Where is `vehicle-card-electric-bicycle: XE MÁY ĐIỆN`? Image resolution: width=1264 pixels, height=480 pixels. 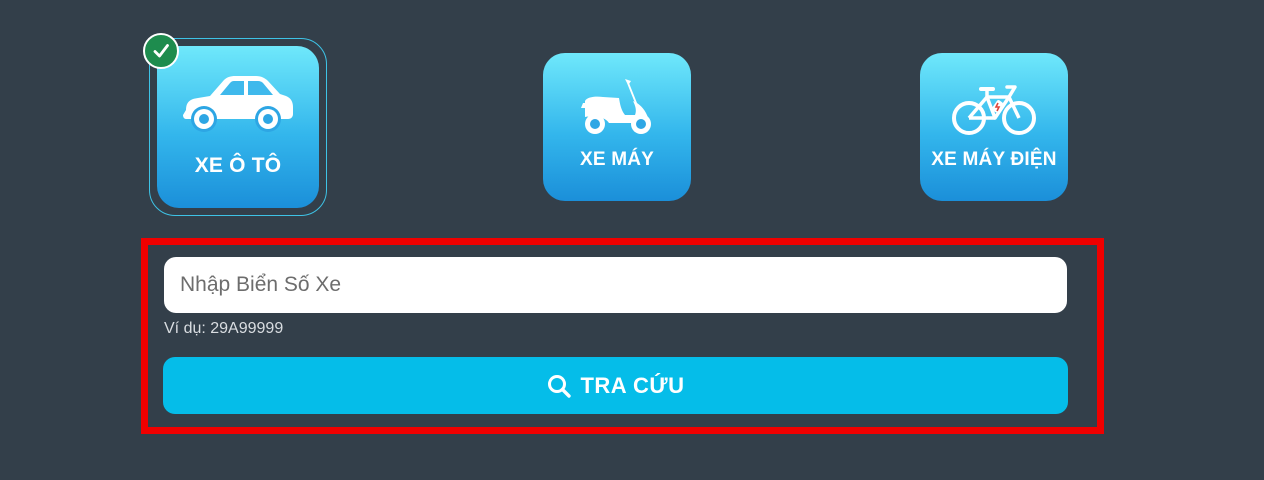
vehicle-card-electric-bicycle: XE MÁY ĐIỆN is located at coordinates (994, 127).